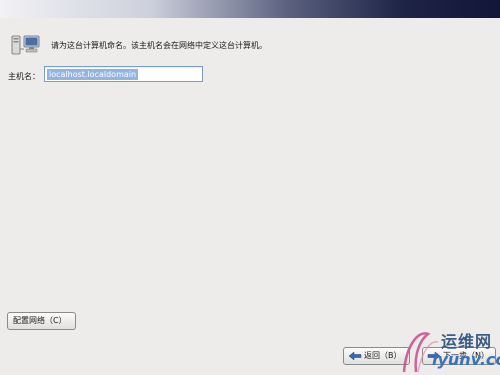 The width and height of the screenshot is (500, 375). Describe the element at coordinates (250, 9) in the screenshot. I see `header-banner` at that location.